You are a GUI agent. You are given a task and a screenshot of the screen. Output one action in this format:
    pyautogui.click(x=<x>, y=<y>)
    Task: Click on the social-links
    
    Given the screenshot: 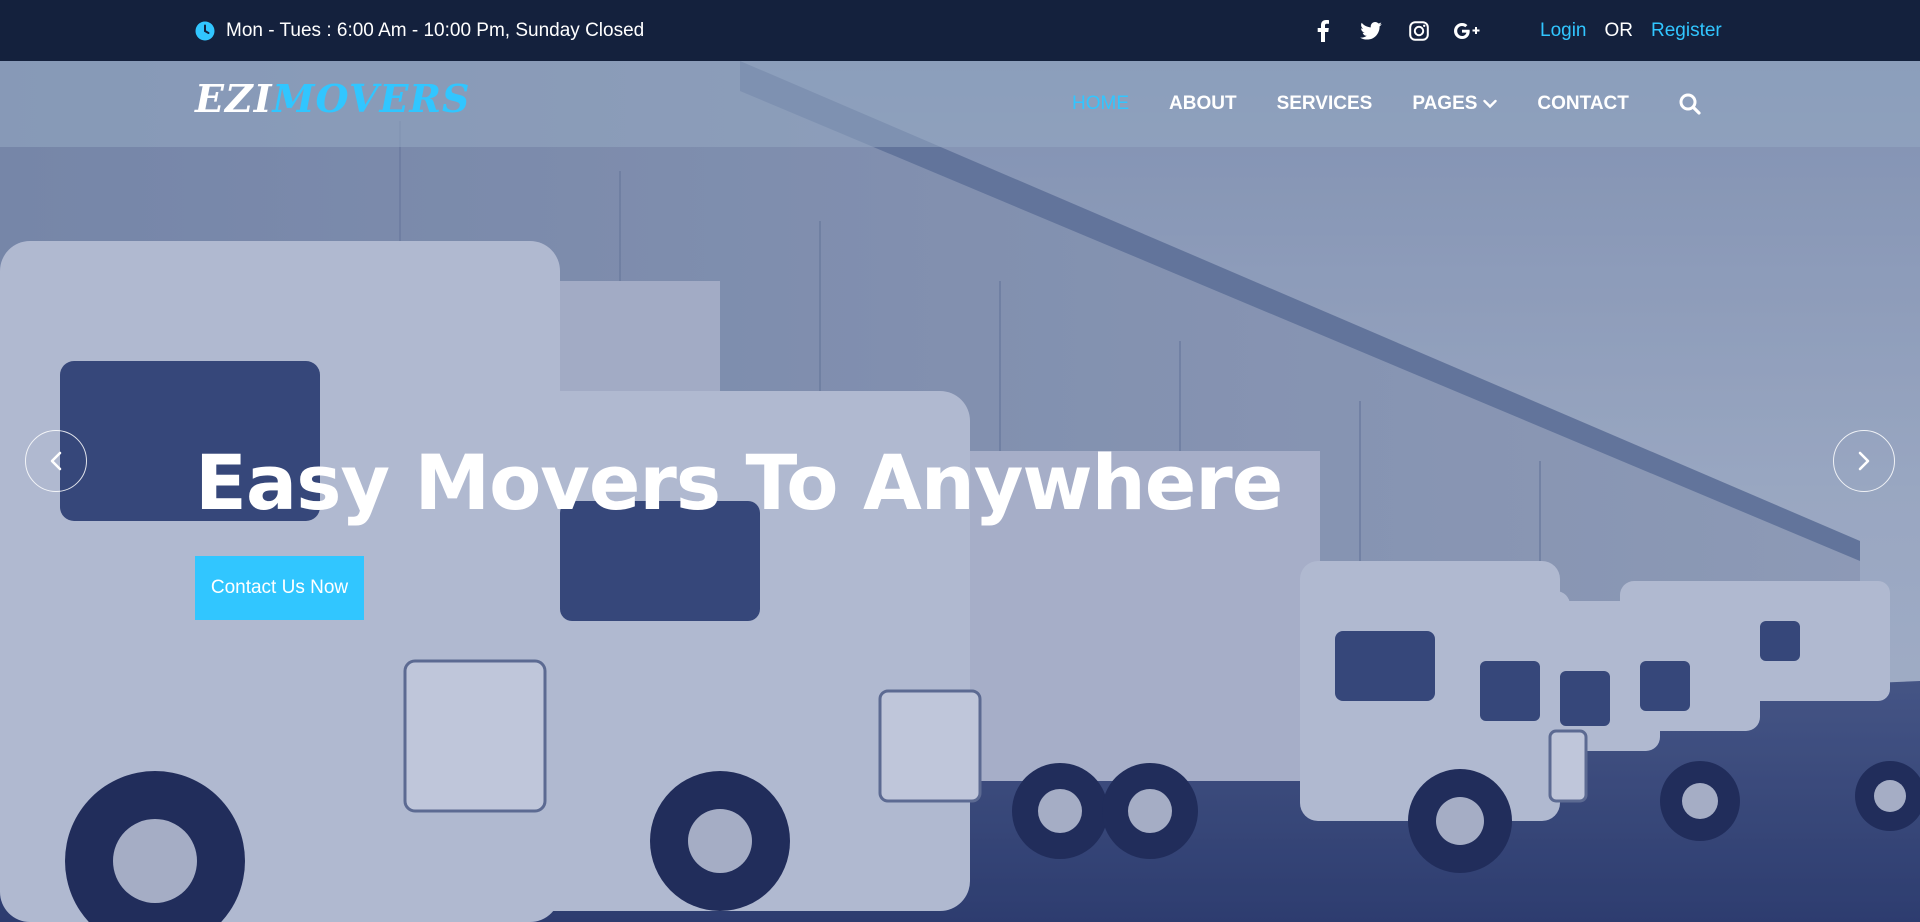 What is the action you would take?
    pyautogui.click(x=1395, y=30)
    